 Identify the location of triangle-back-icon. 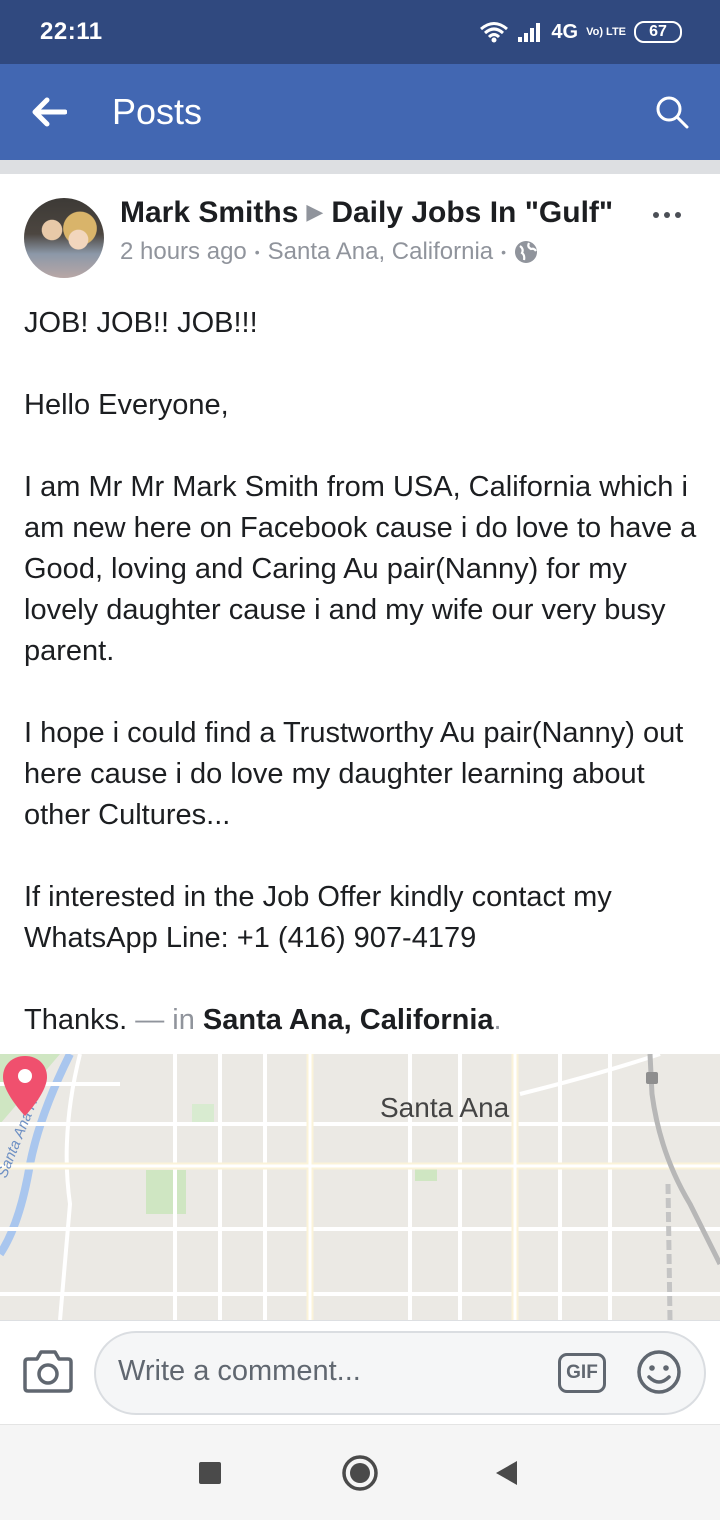
(506, 1473).